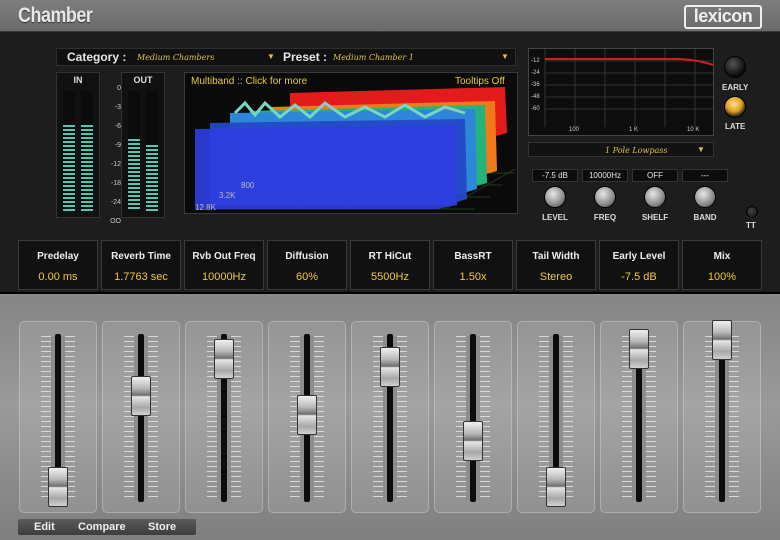 The image size is (780, 540). What do you see at coordinates (555, 217) in the screenshot?
I see `level-knob-label: LEVEL` at bounding box center [555, 217].